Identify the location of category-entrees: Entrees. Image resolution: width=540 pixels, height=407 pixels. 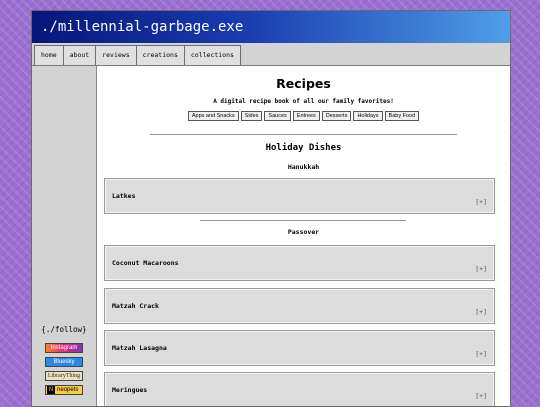
(306, 116).